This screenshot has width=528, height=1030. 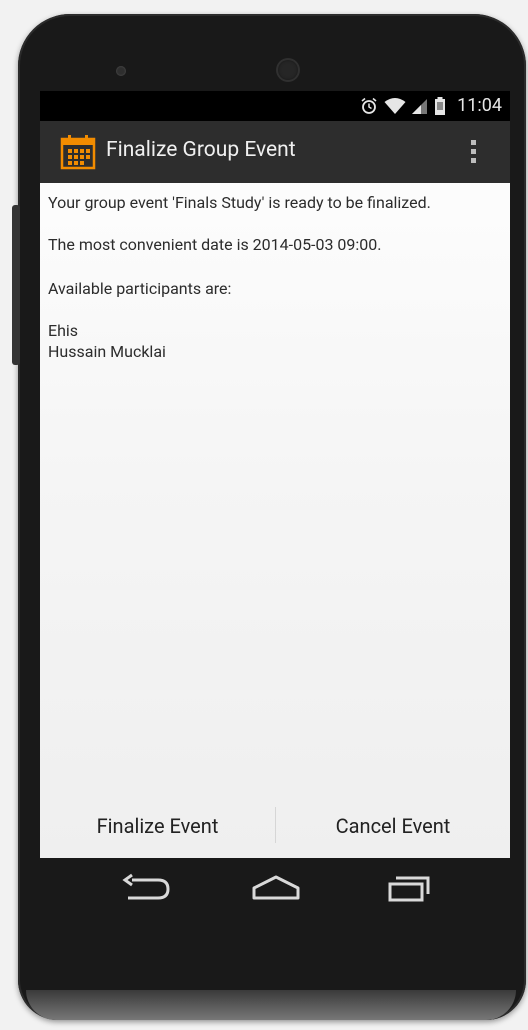 I want to click on power-button, so click(x=16, y=285).